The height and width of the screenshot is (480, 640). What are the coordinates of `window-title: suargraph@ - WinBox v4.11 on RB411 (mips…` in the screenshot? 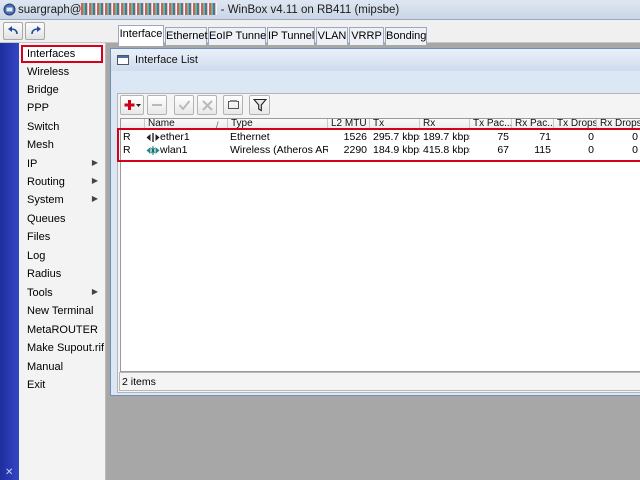 It's located at (209, 9).